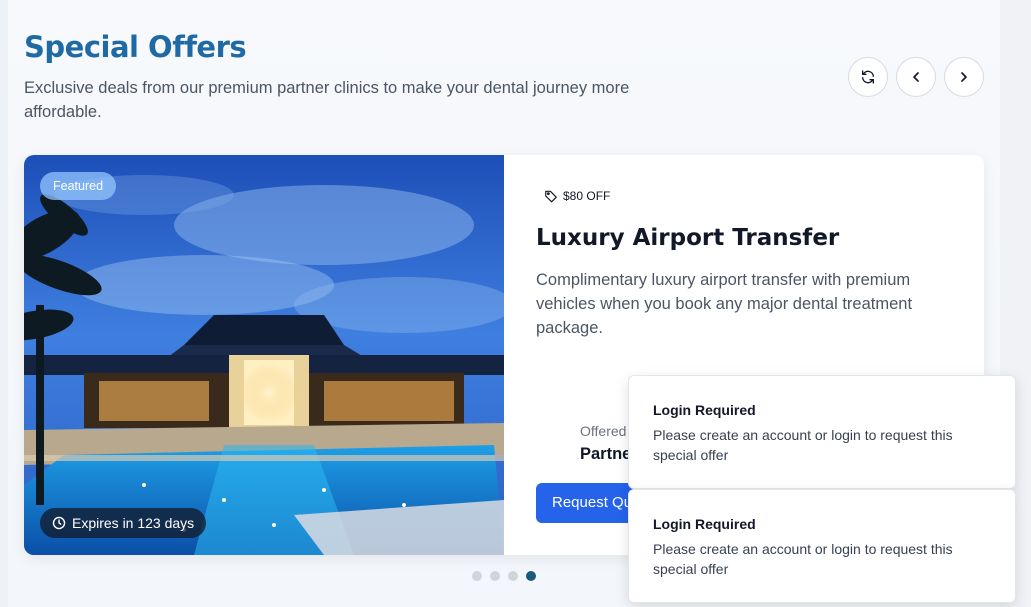 This screenshot has height=607, width=1031. Describe the element at coordinates (606, 454) in the screenshot. I see `partner-name: Partne` at that location.